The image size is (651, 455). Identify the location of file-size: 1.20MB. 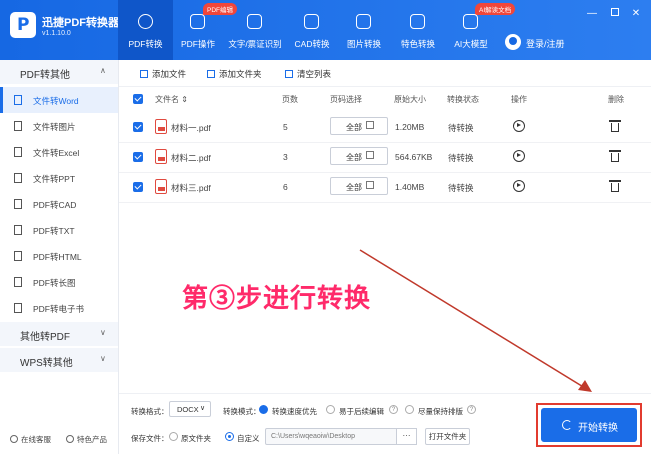
(410, 127).